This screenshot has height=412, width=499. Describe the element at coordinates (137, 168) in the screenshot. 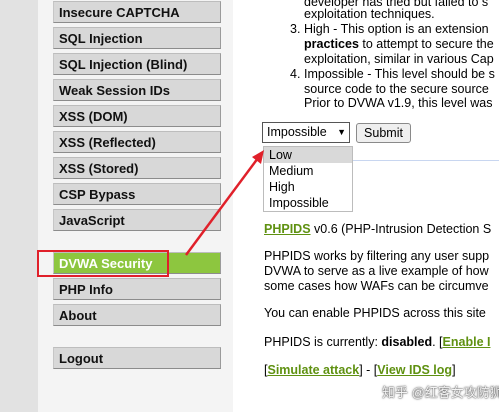

I see `sidebar-item-xss-stored: XSS (Stored)` at that location.